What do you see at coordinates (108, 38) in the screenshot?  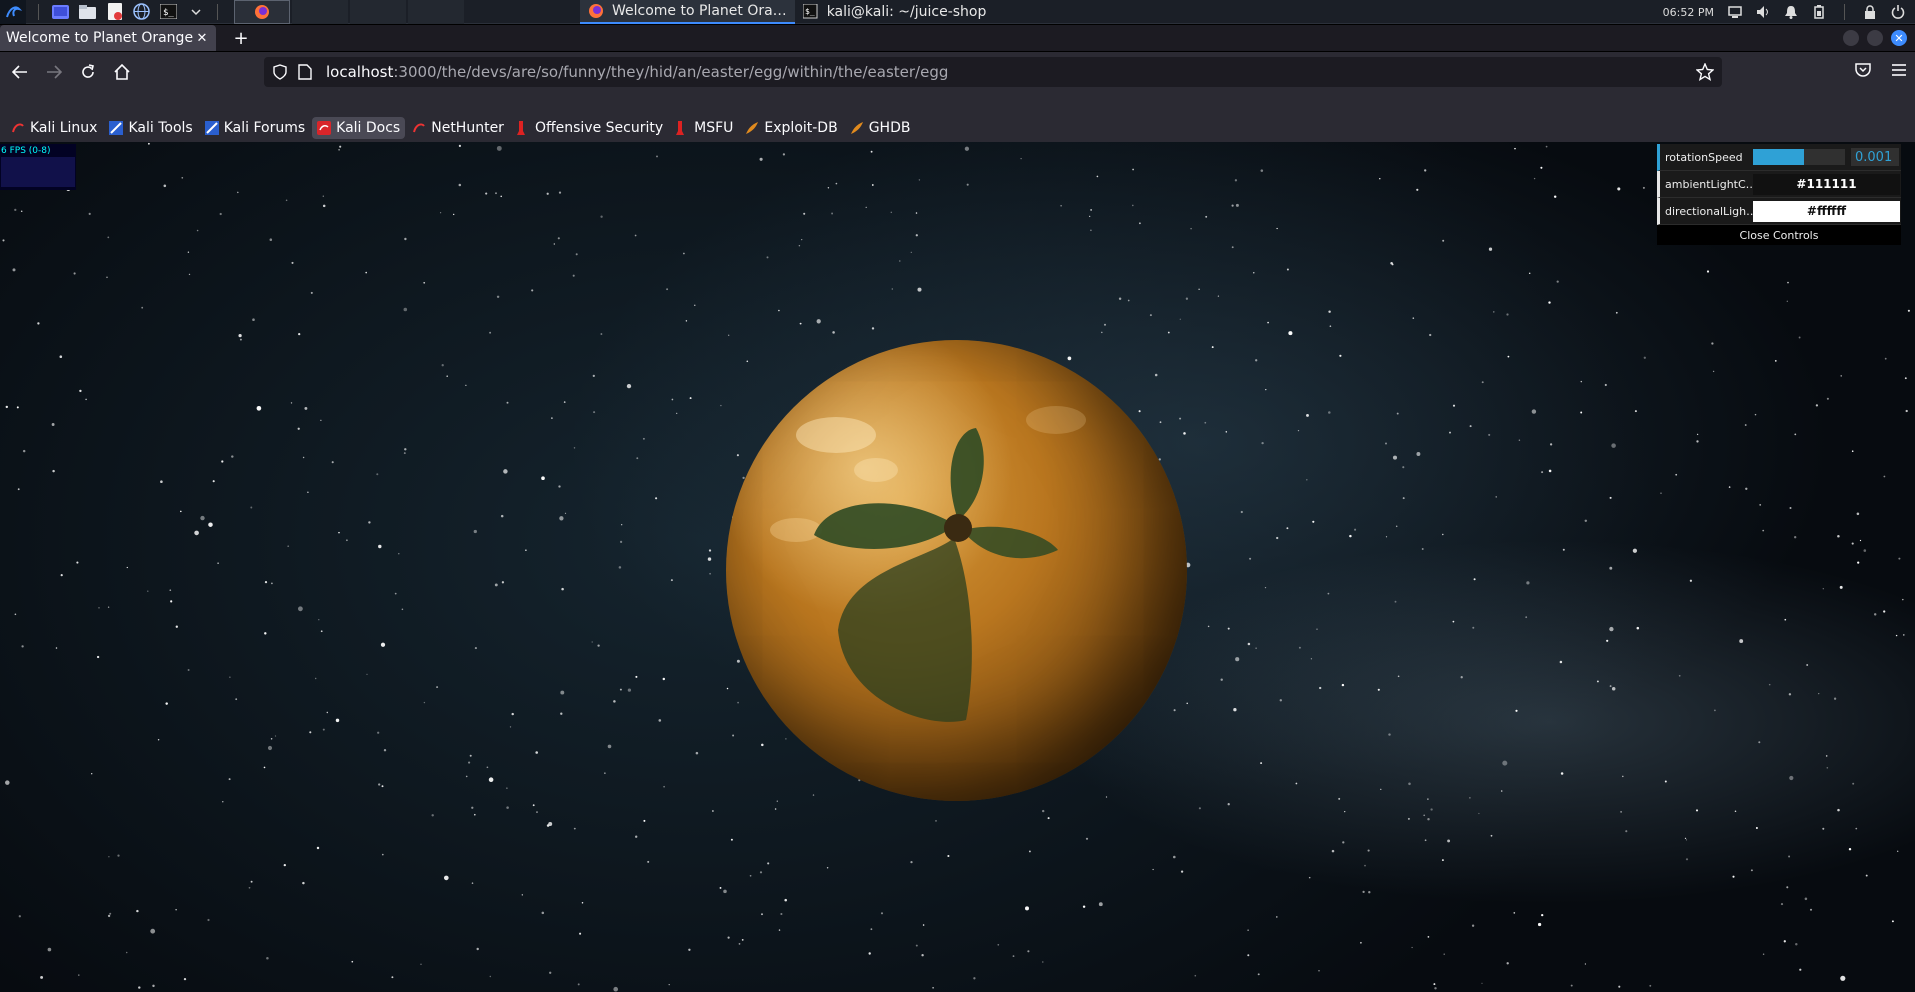 I see `tab-planet-orangeuze: Welcome to Planet Orangeu ✕` at bounding box center [108, 38].